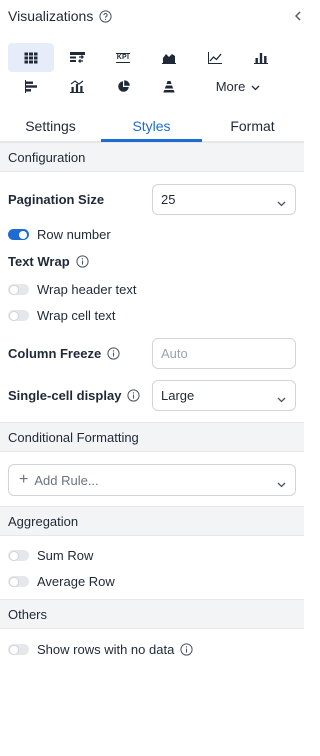 This screenshot has width=320, height=756. I want to click on section-others: Others, so click(152, 614).